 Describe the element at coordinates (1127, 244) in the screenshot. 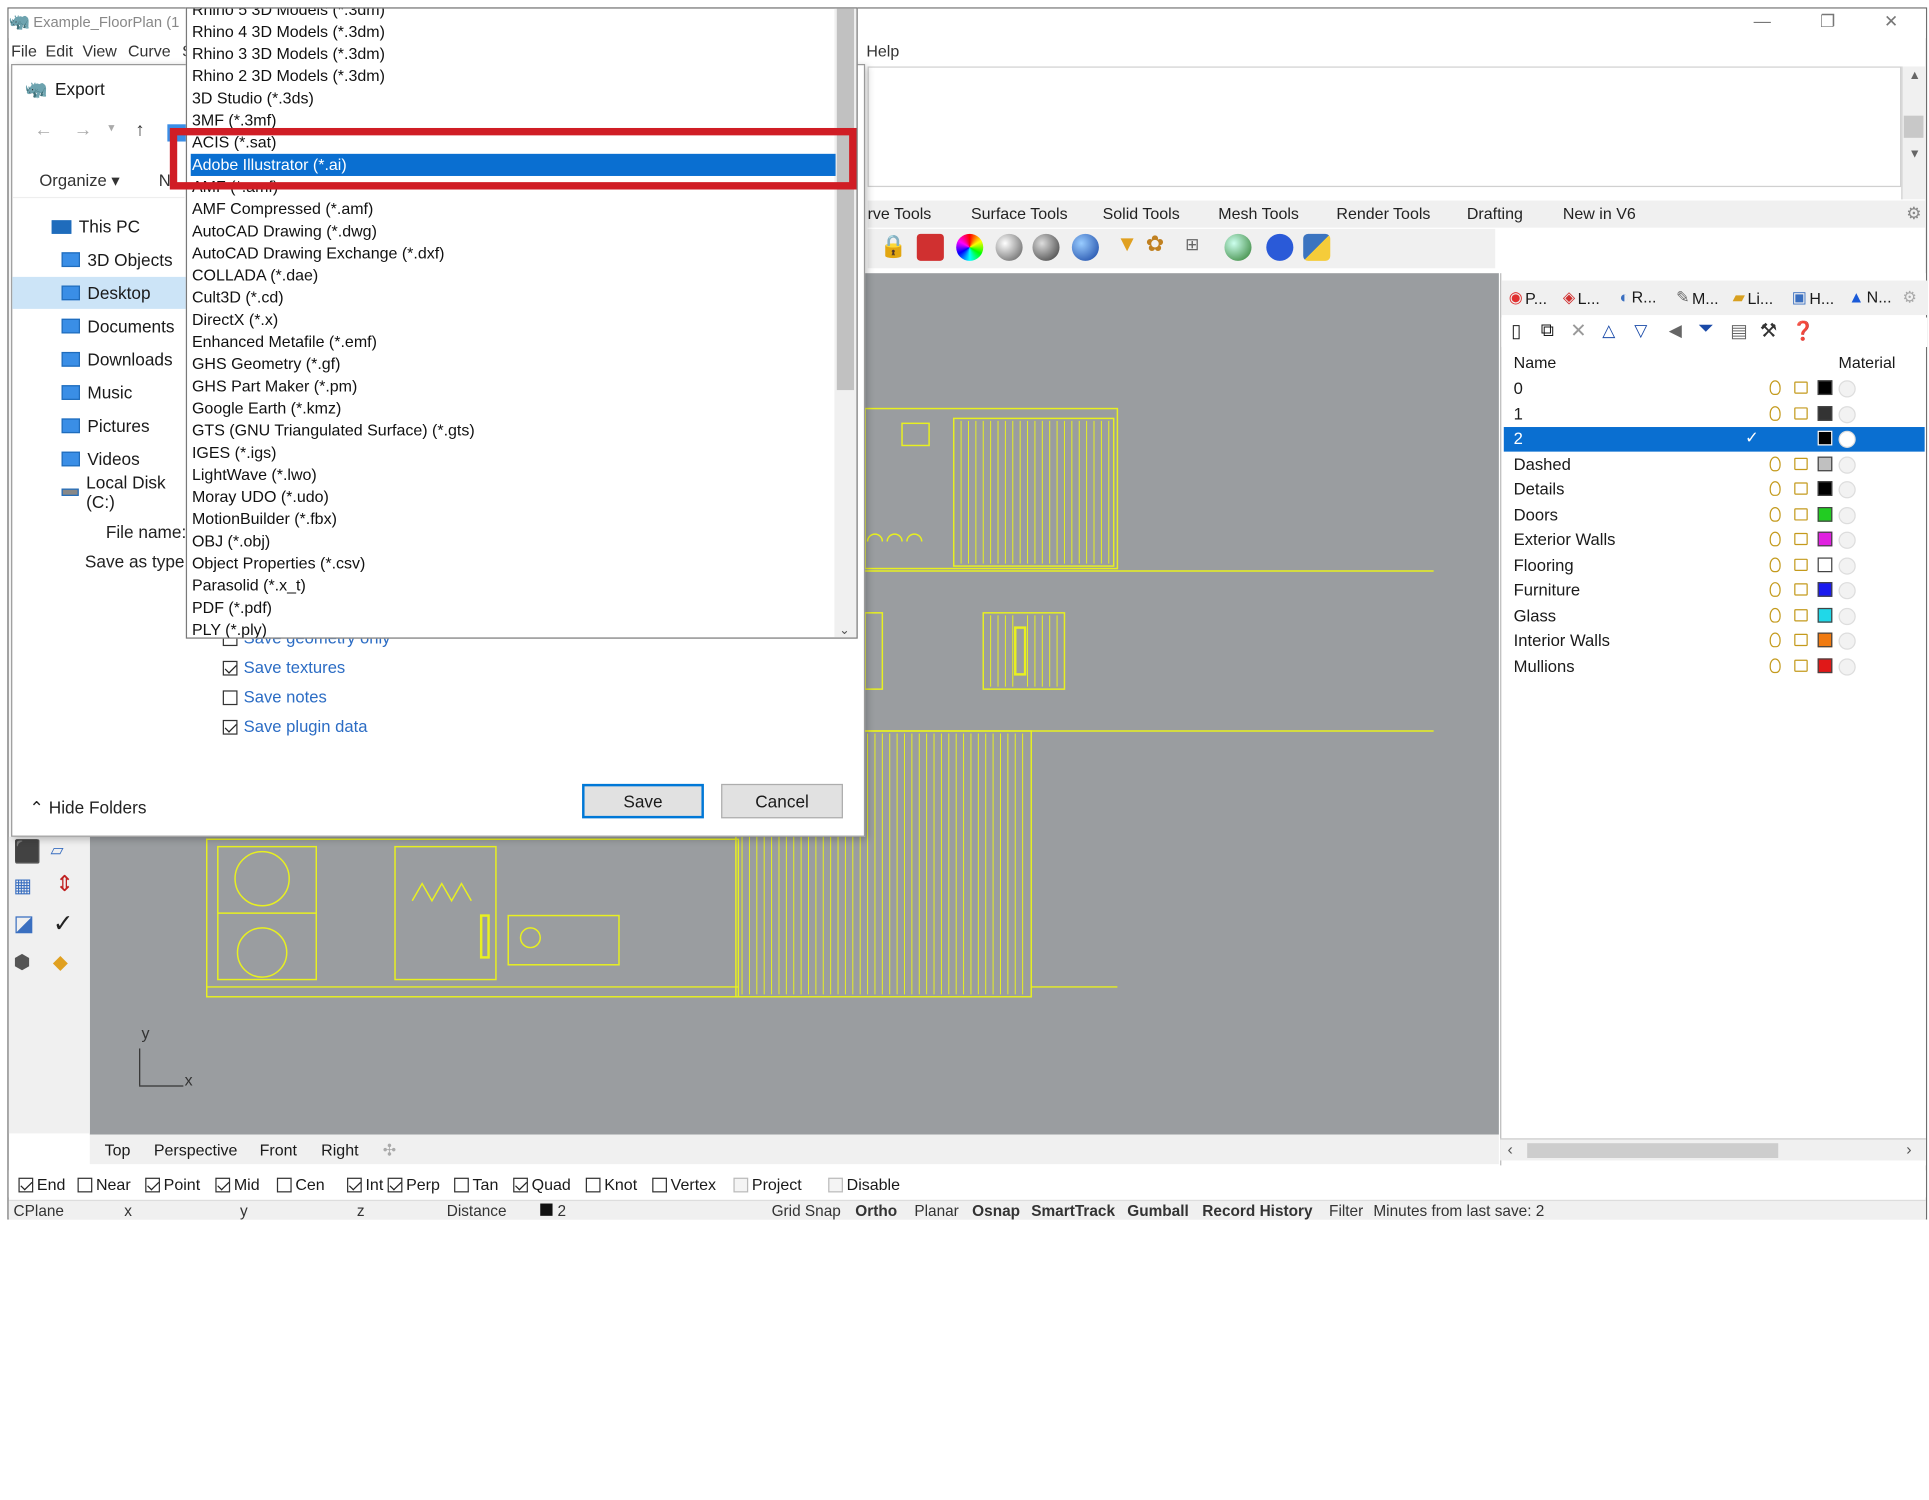

I see `light-icon: ▼` at that location.